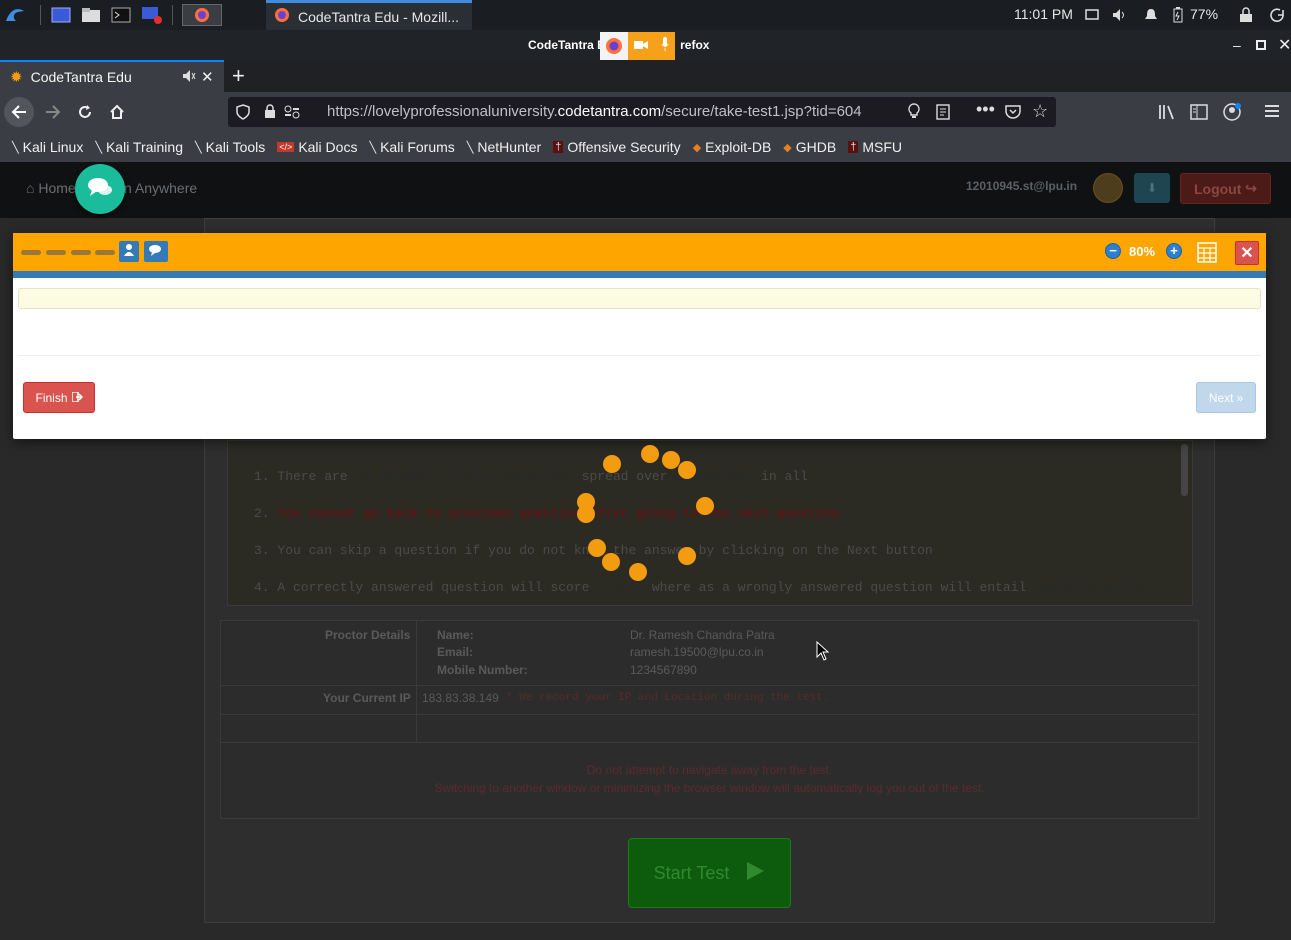 The width and height of the screenshot is (1291, 940). I want to click on finish-button: Finish, so click(59, 397).